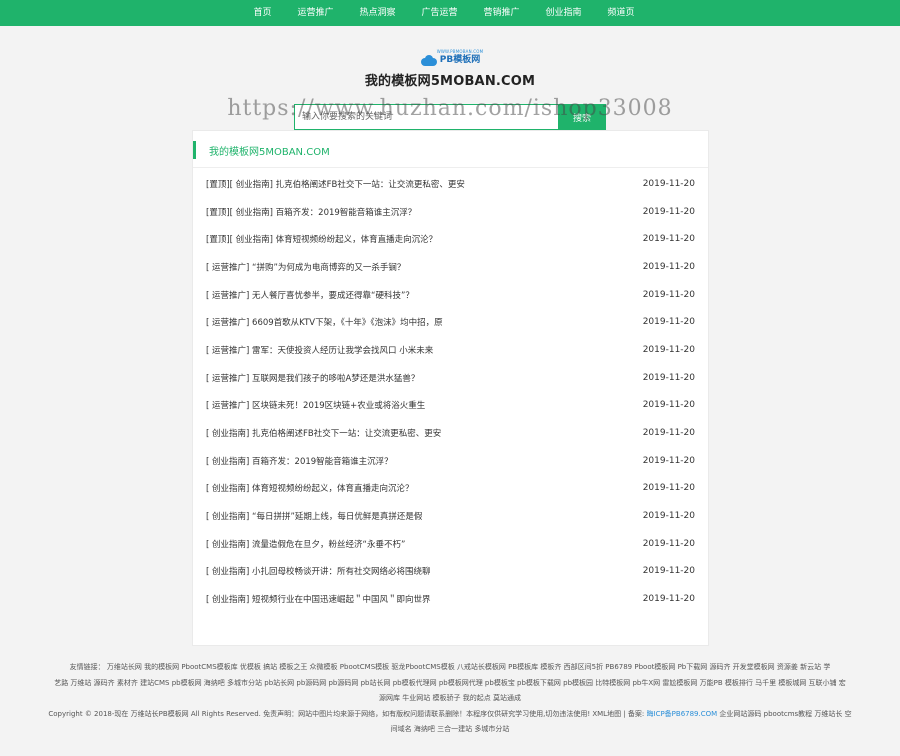 The height and width of the screenshot is (756, 900). What do you see at coordinates (502, 13) in the screenshot?
I see `nav-item-marketing: 营销推广` at bounding box center [502, 13].